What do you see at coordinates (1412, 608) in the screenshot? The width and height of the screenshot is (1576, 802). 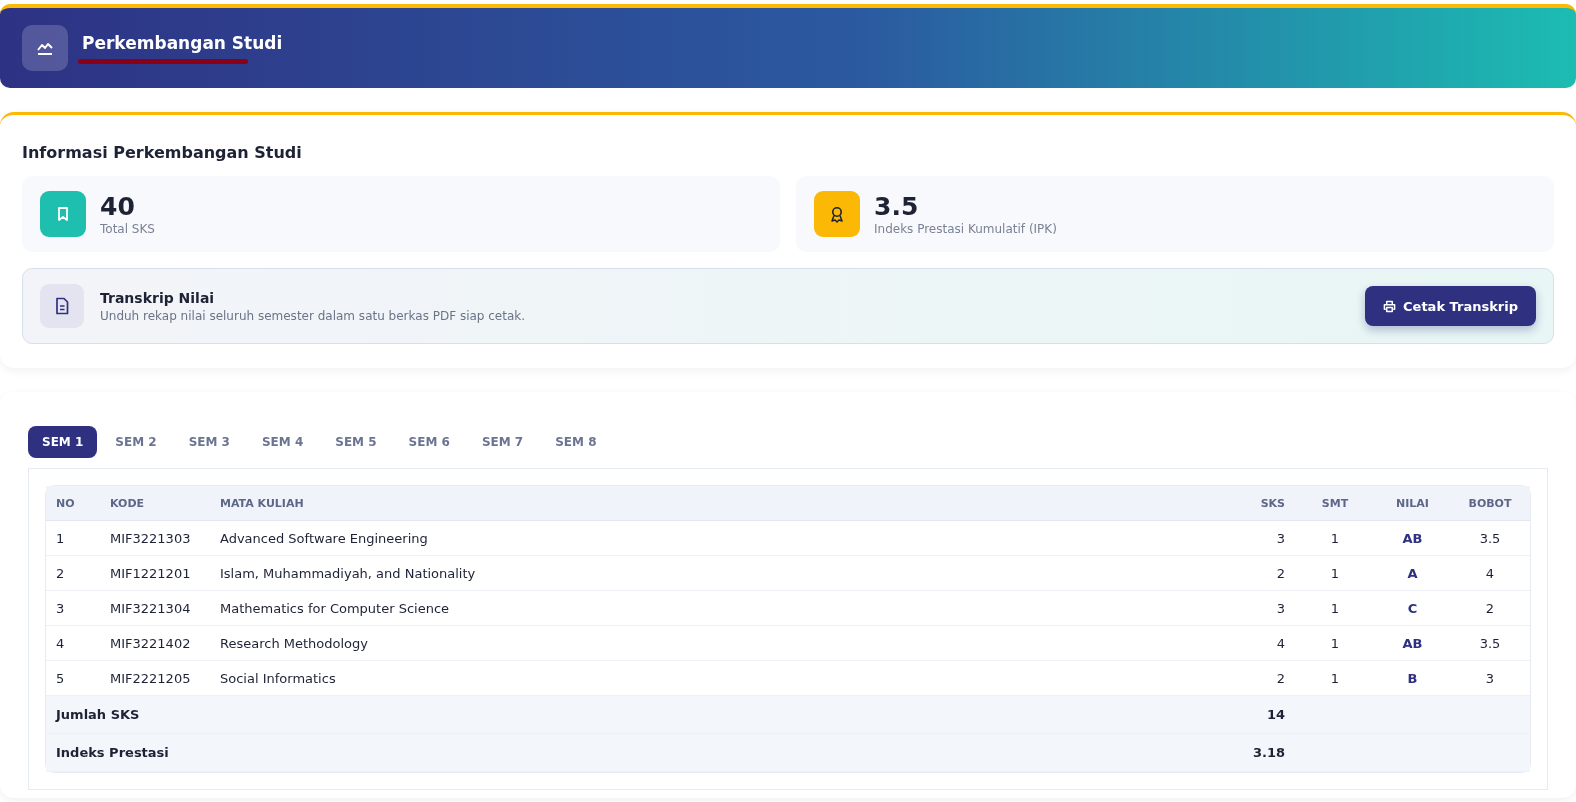 I see `table-cell: C` at bounding box center [1412, 608].